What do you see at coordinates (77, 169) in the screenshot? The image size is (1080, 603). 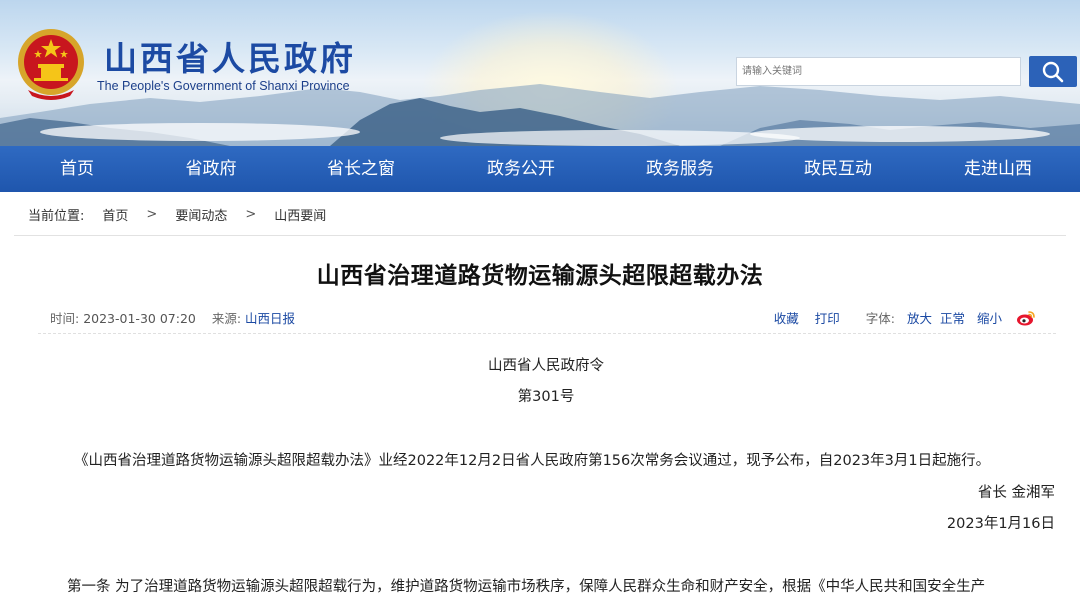 I see `nav-item-home: 首页` at bounding box center [77, 169].